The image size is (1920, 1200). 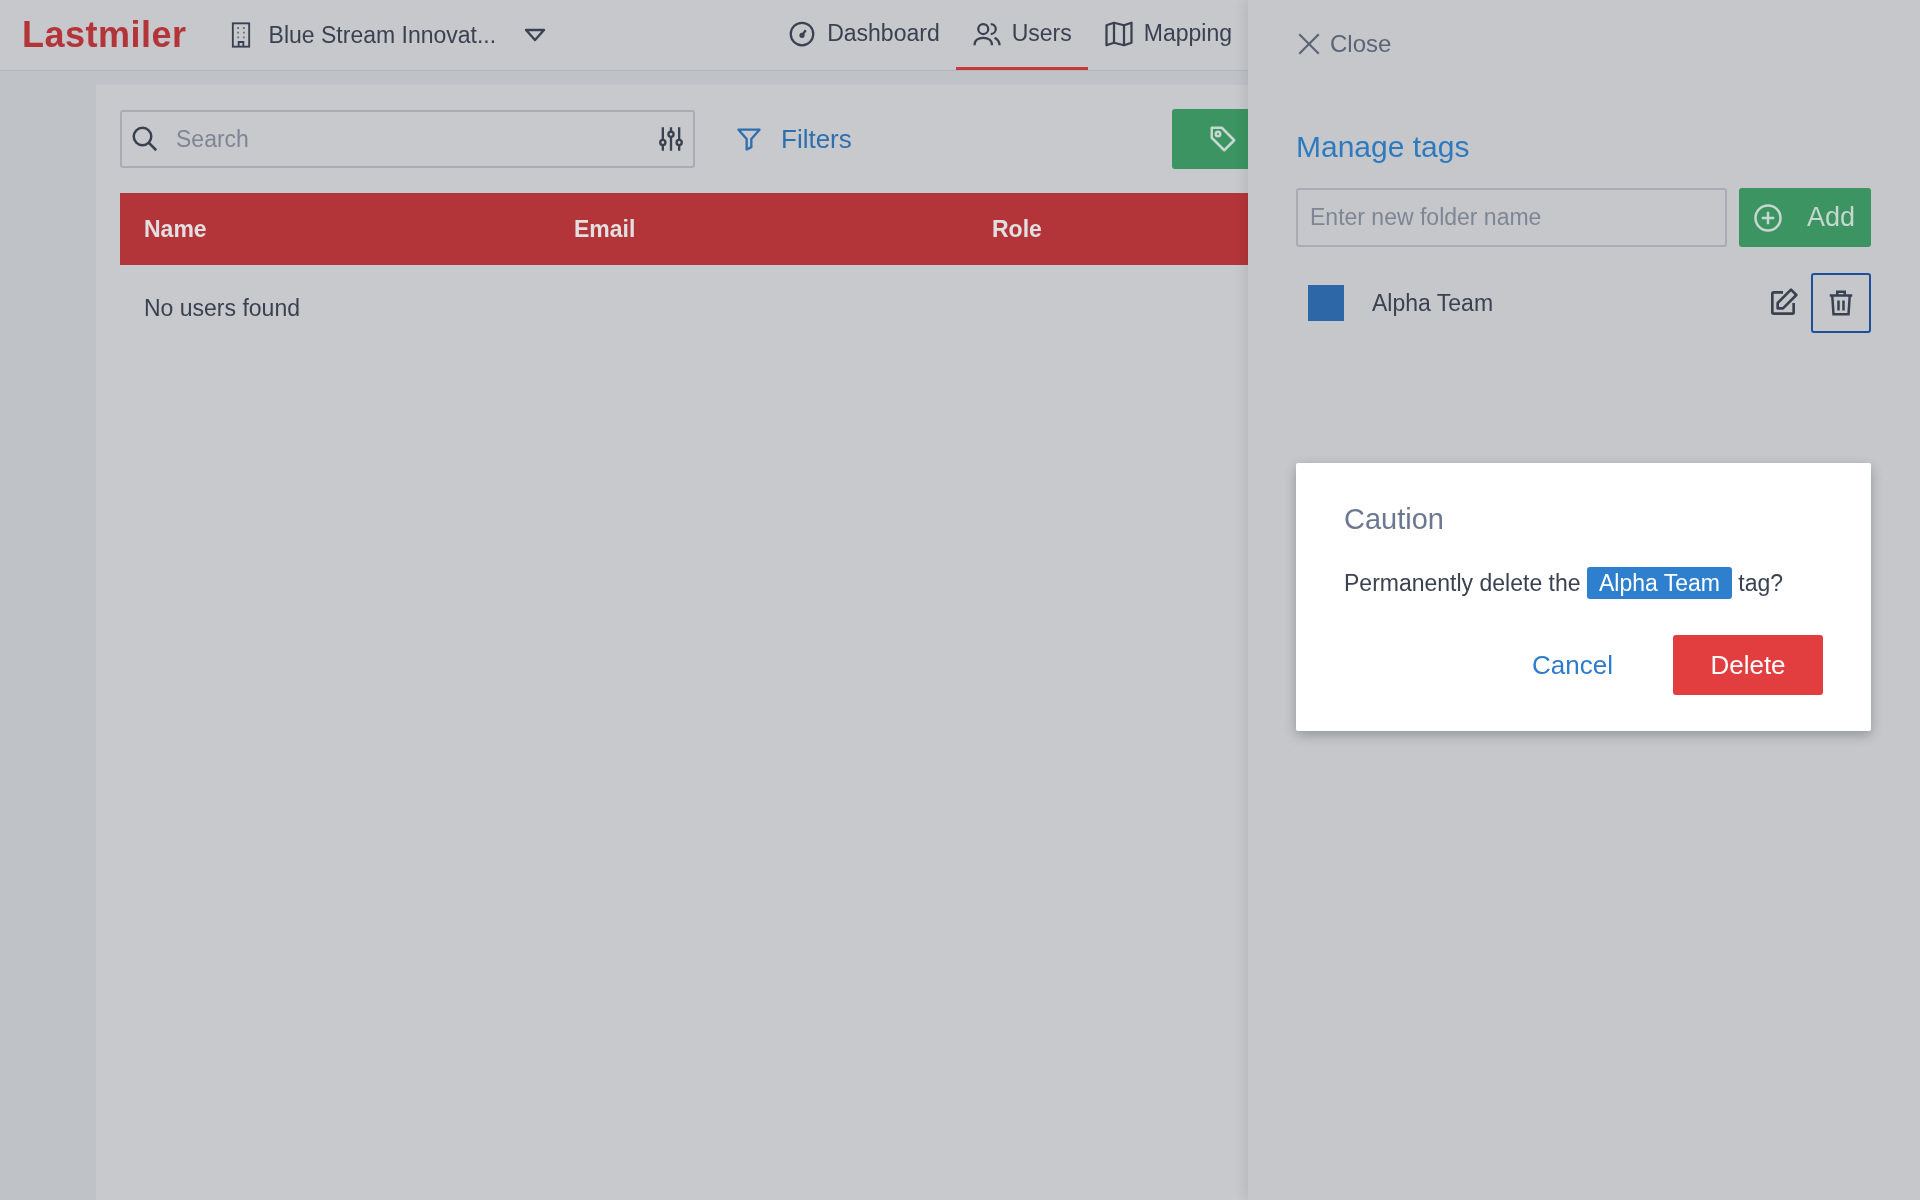 I want to click on app-logo: Lastmiler, so click(x=104, y=35).